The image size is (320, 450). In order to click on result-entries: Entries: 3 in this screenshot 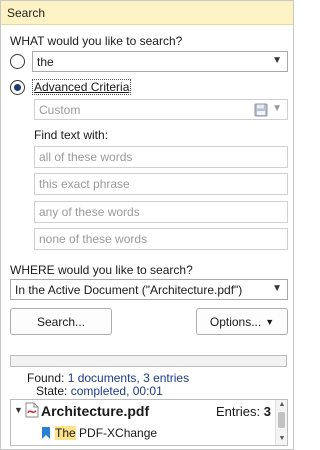, I will do `click(243, 411)`.